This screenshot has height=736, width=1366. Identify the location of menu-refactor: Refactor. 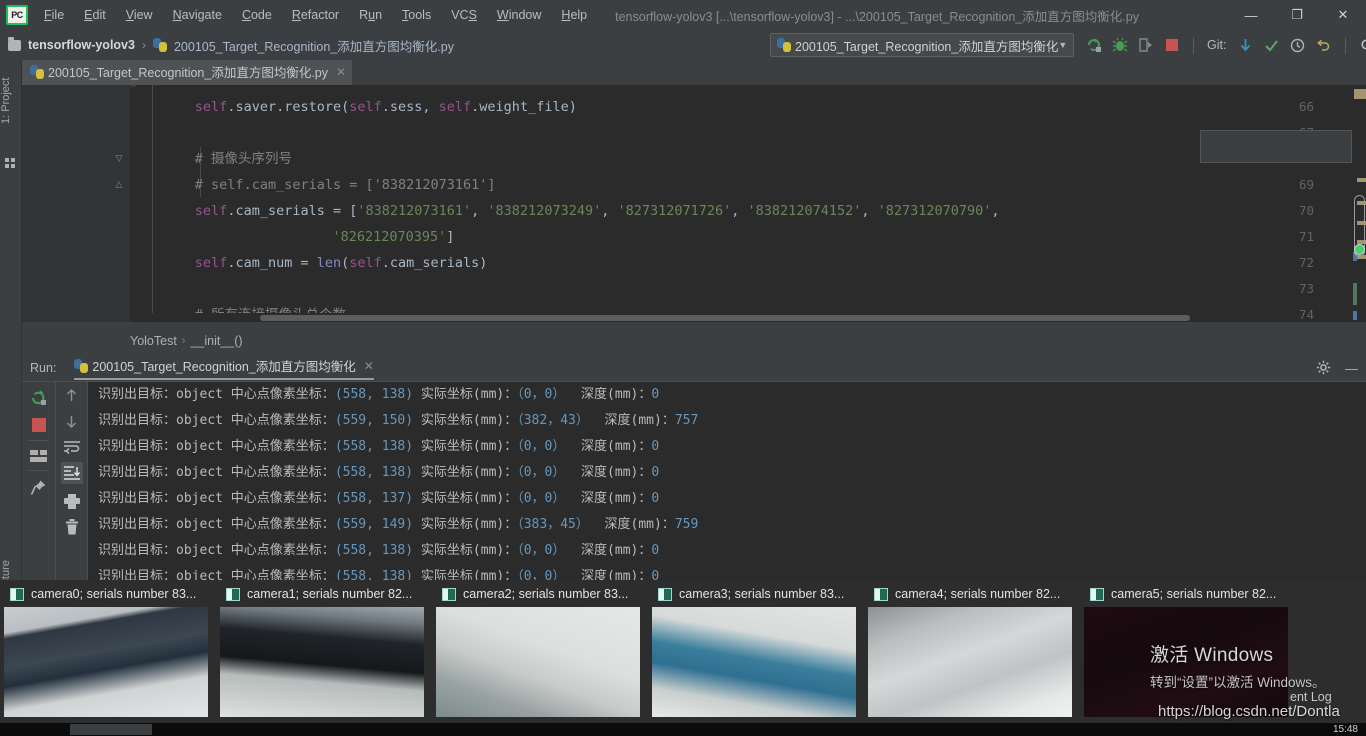
(315, 15).